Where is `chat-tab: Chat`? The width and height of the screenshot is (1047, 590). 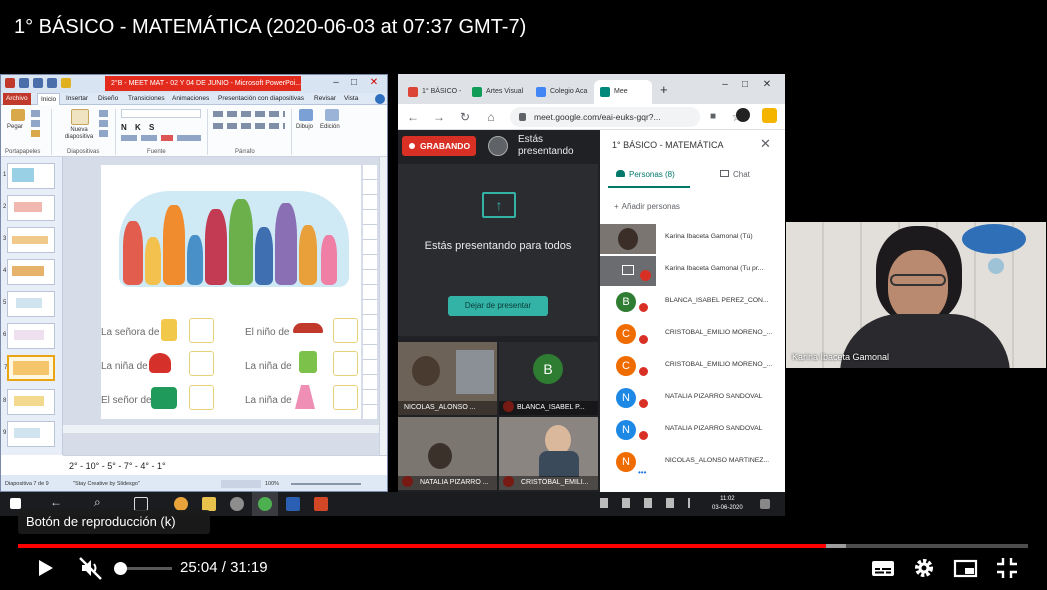
chat-tab: Chat is located at coordinates (735, 174).